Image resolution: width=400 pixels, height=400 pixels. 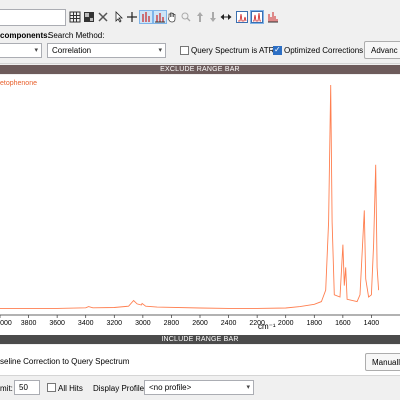 I want to click on hit-limit-input: 50, so click(x=27, y=387).